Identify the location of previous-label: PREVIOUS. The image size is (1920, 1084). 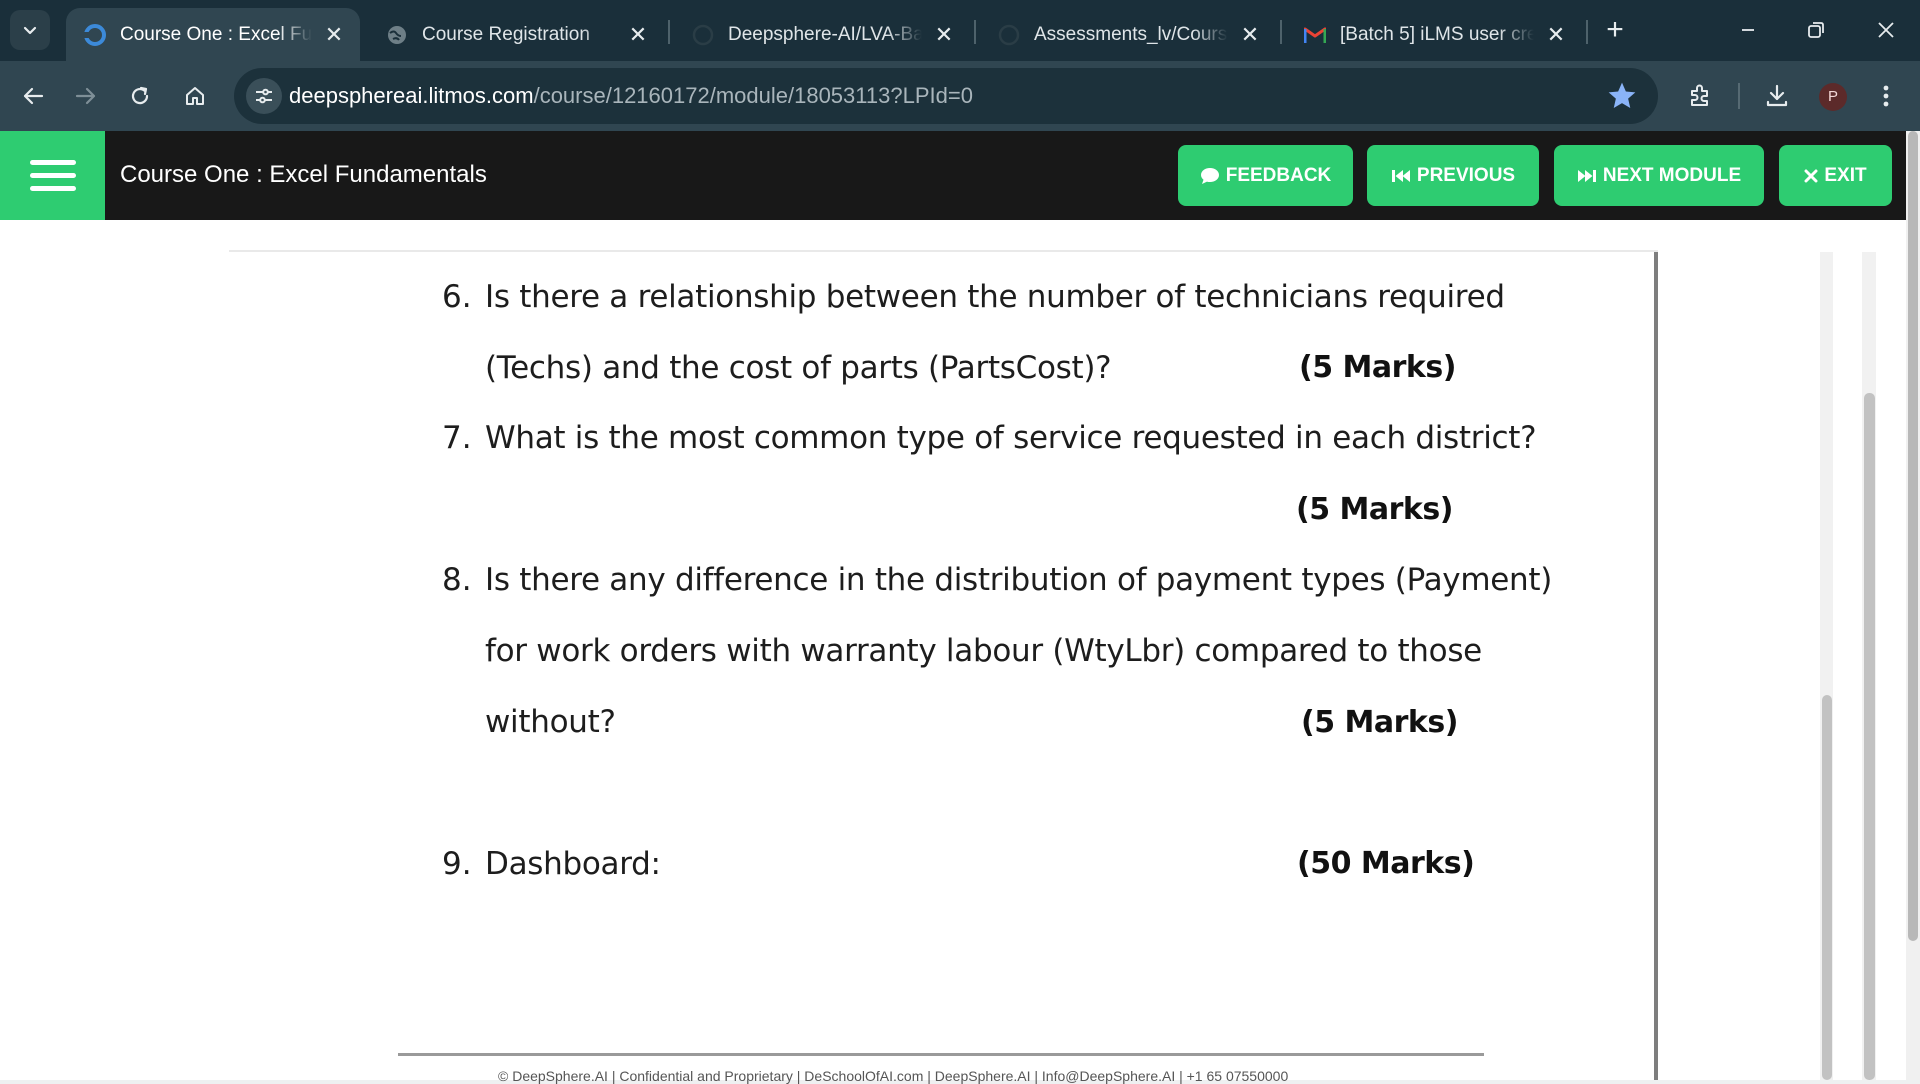
(1466, 175).